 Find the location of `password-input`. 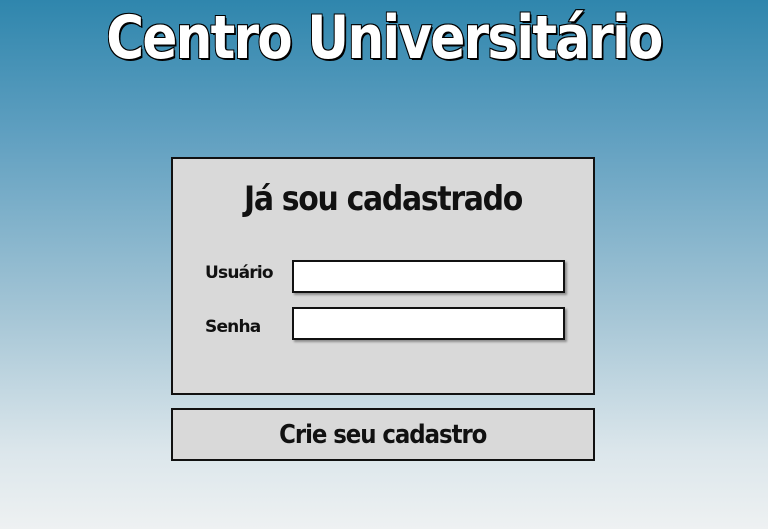

password-input is located at coordinates (428, 323).